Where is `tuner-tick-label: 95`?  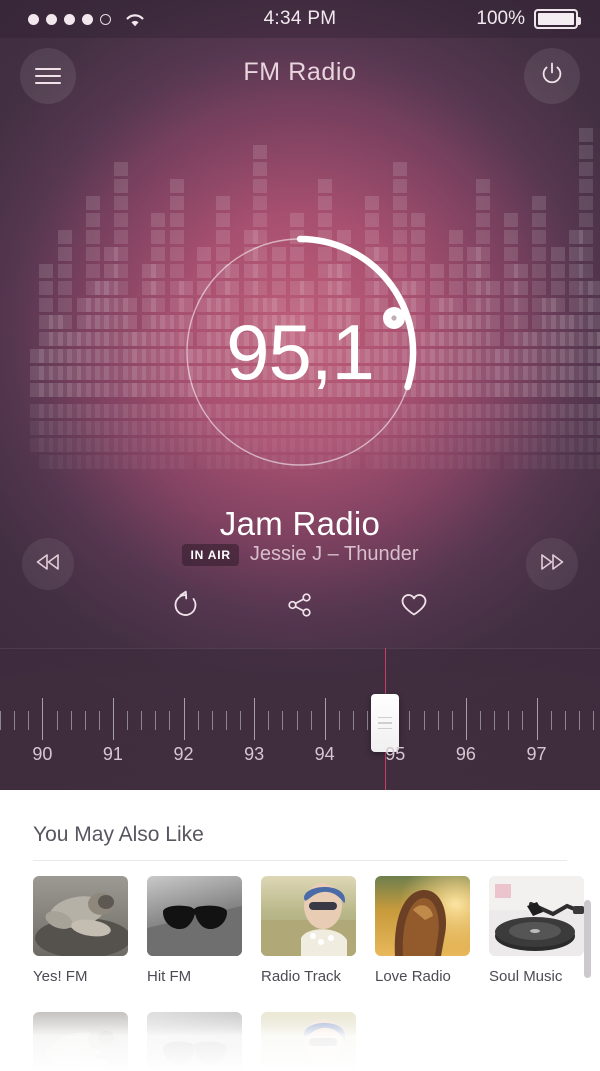 tuner-tick-label: 95 is located at coordinates (395, 754).